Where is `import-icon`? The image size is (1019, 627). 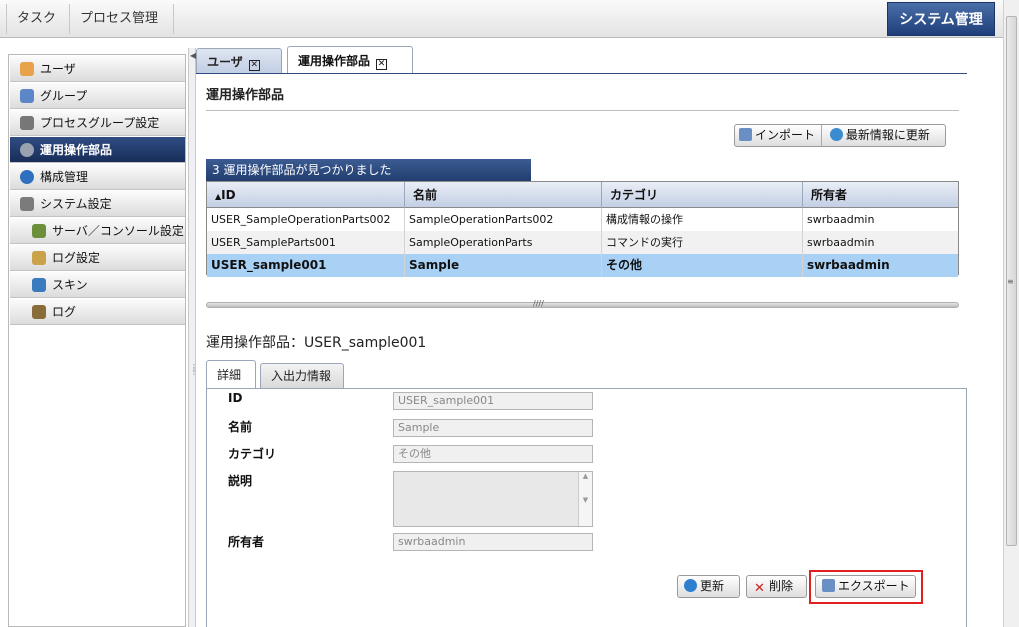
import-icon is located at coordinates (745, 134).